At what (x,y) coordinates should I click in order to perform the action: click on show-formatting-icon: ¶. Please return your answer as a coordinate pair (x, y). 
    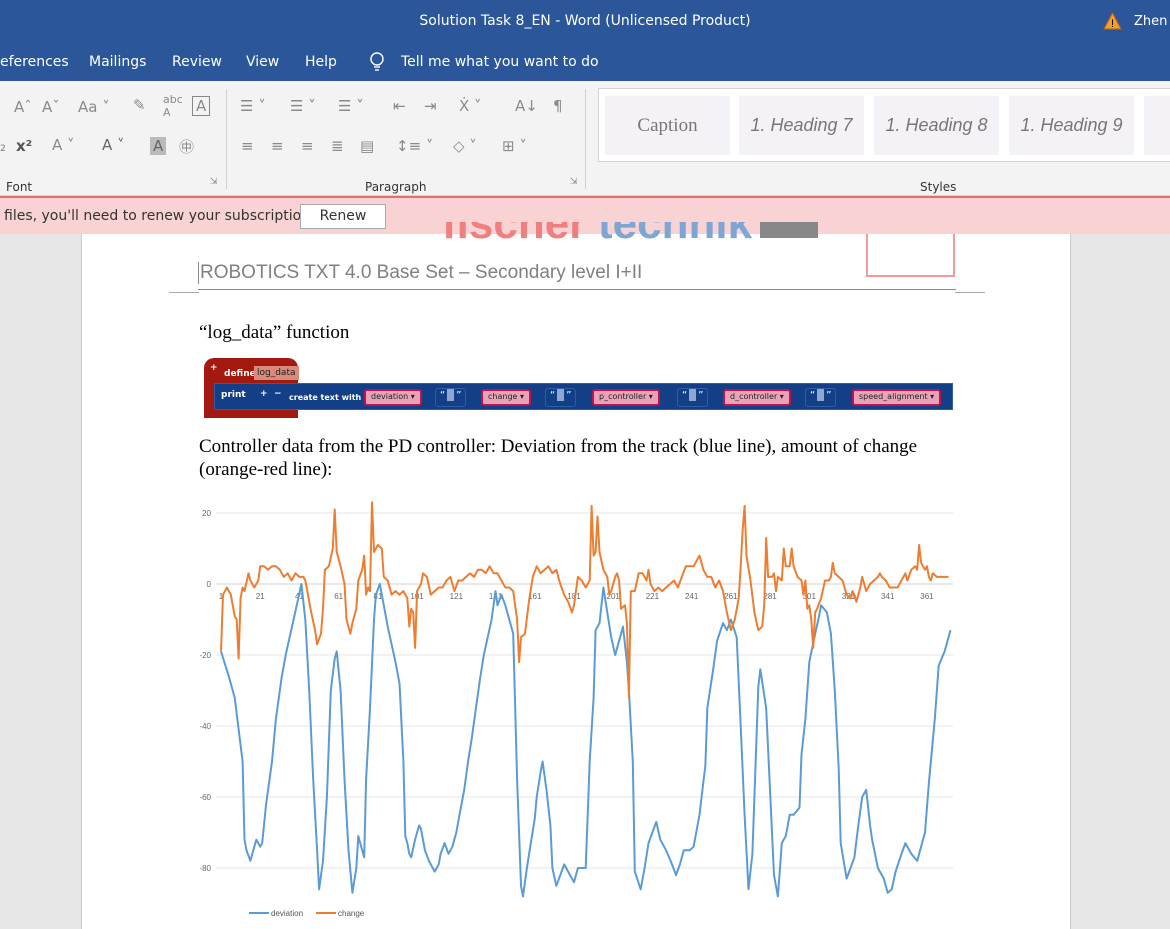
    Looking at the image, I should click on (558, 106).